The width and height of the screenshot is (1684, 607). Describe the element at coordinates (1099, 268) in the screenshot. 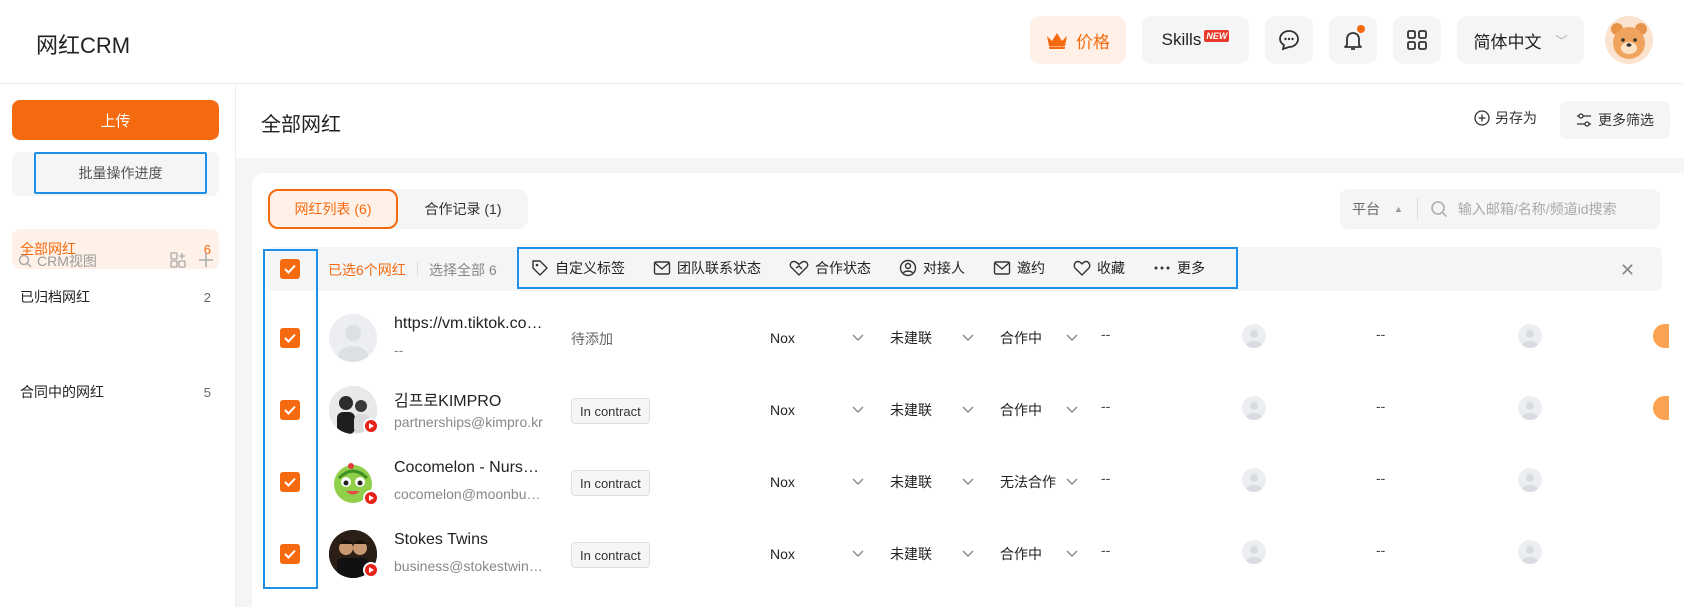

I see `favorite-action: 收藏` at that location.